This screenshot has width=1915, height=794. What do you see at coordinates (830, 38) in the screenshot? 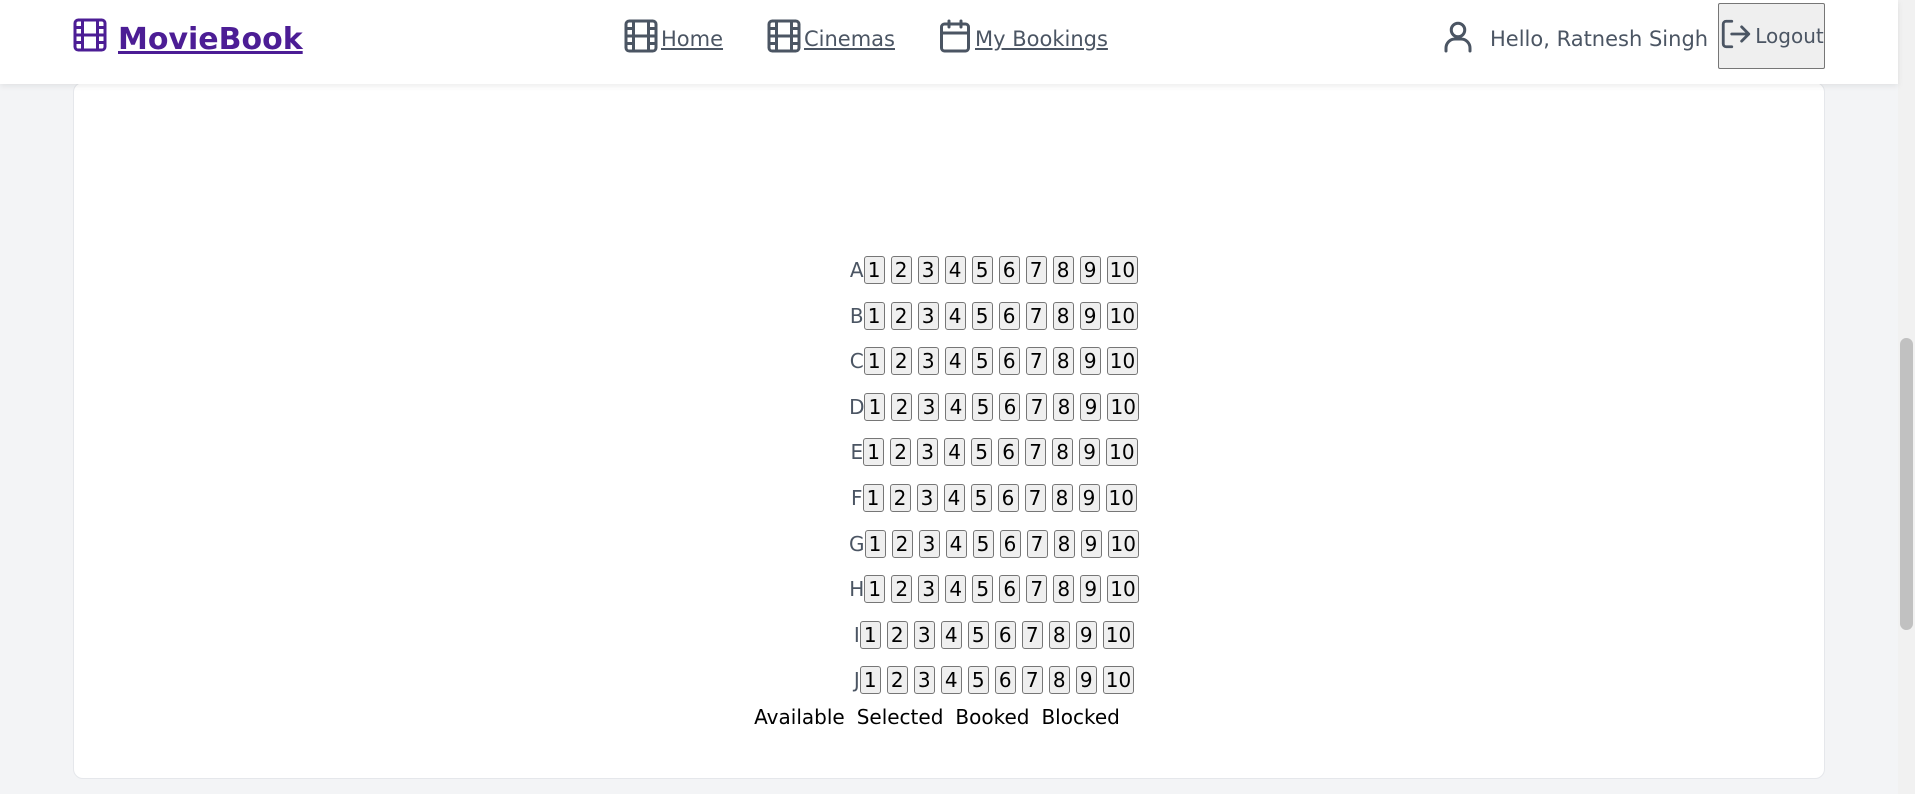
I see `nav-cinemas-link: Cinemas` at bounding box center [830, 38].